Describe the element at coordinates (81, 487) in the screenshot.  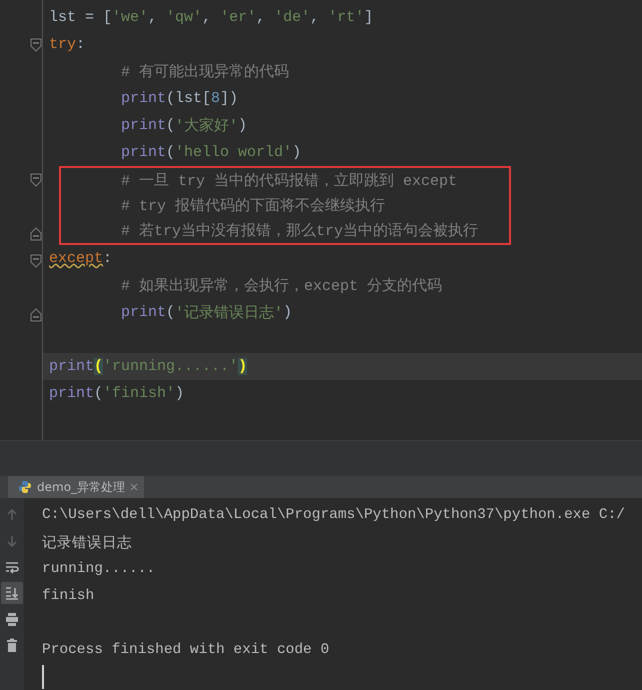
I see `tab-label: demo_异常处理` at that location.